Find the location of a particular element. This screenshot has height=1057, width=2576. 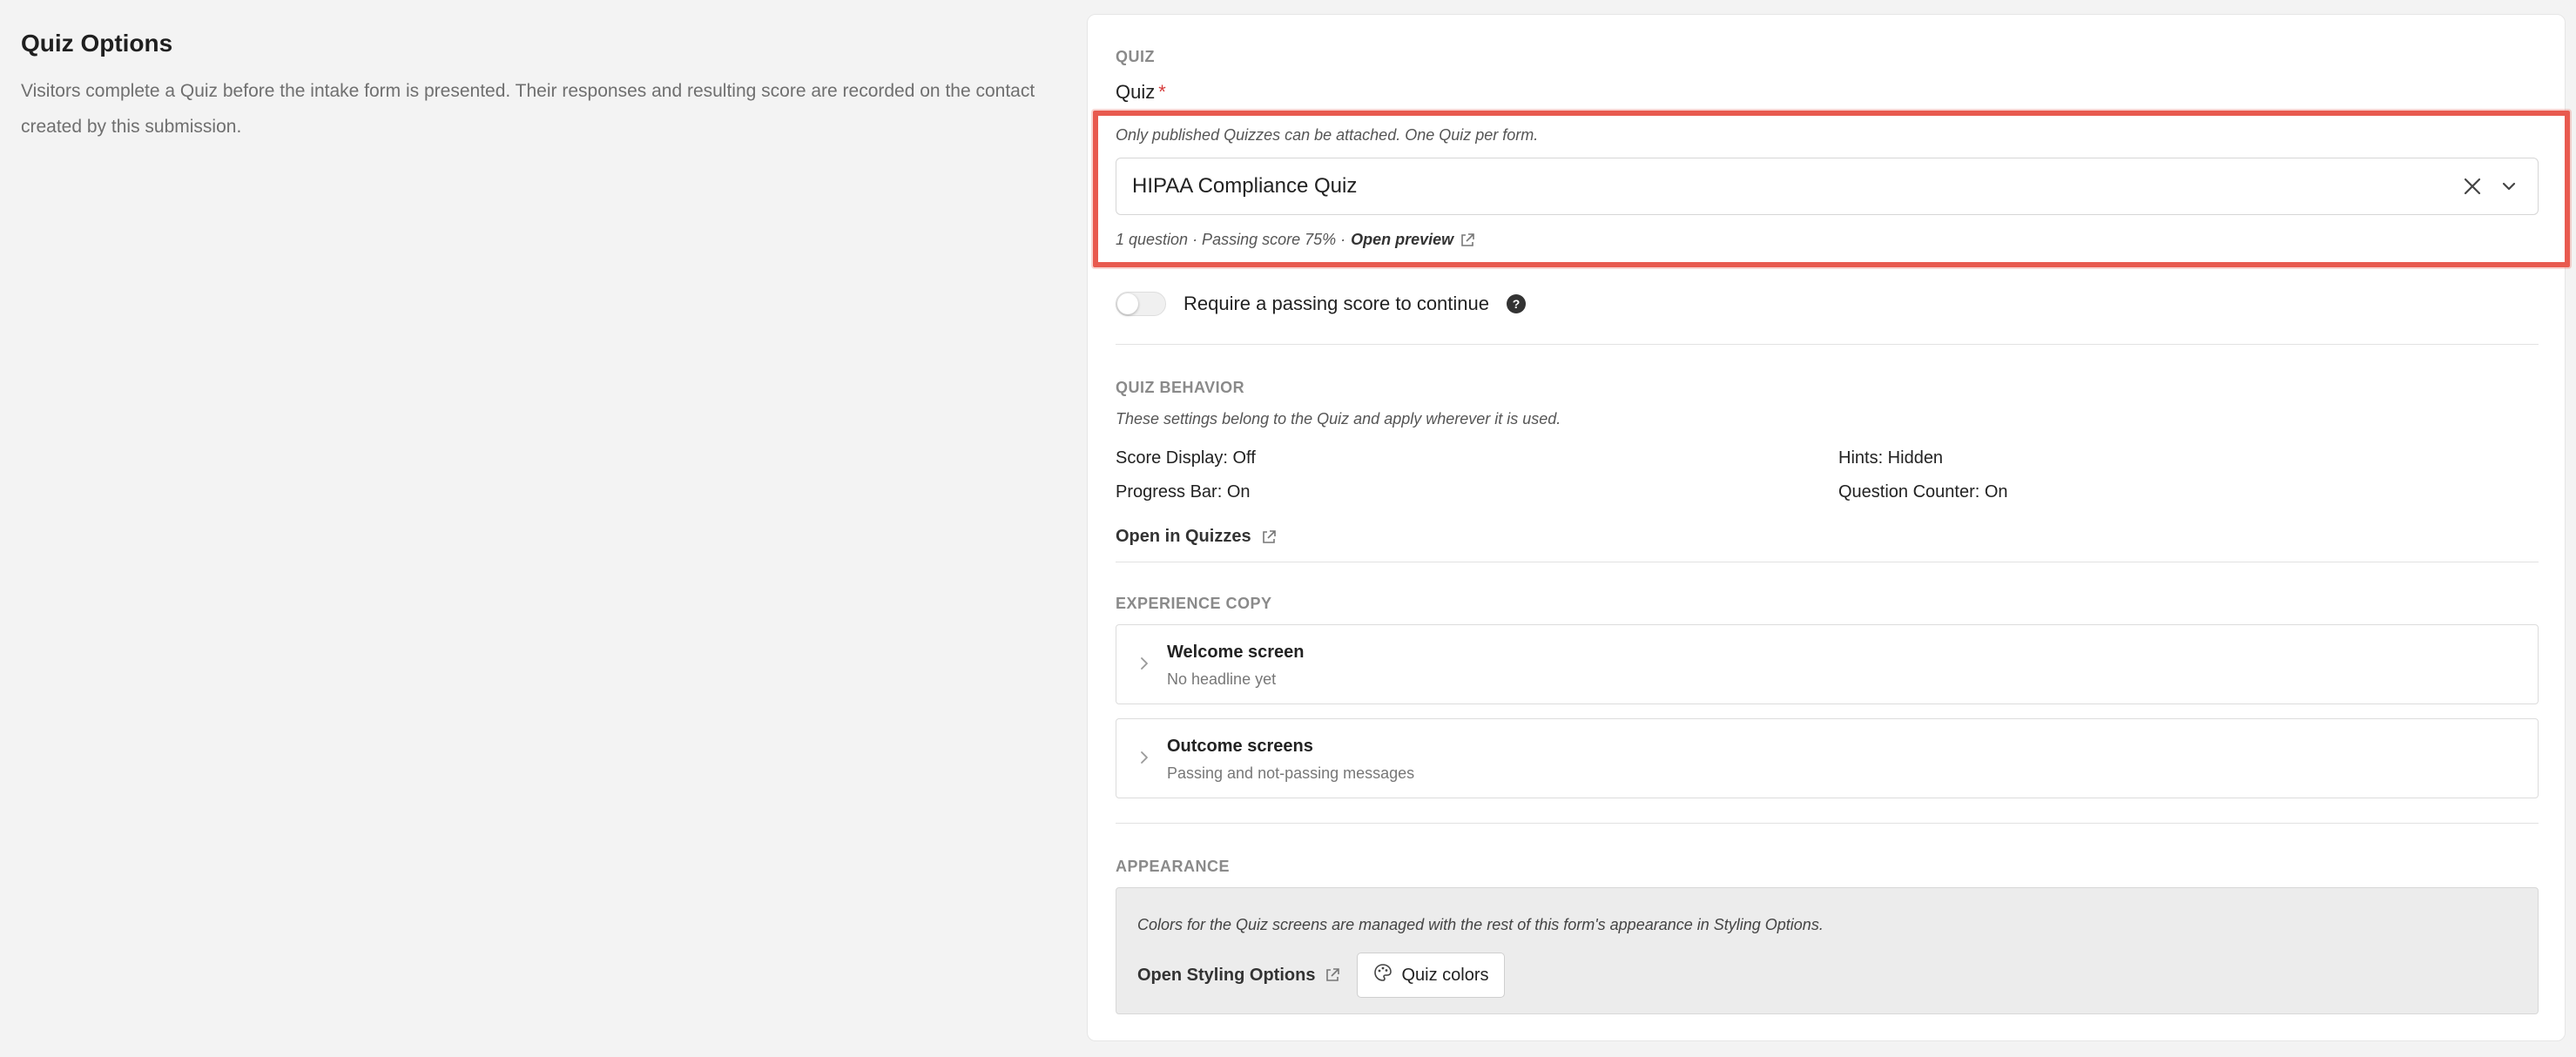

clear-icon is located at coordinates (2472, 186).